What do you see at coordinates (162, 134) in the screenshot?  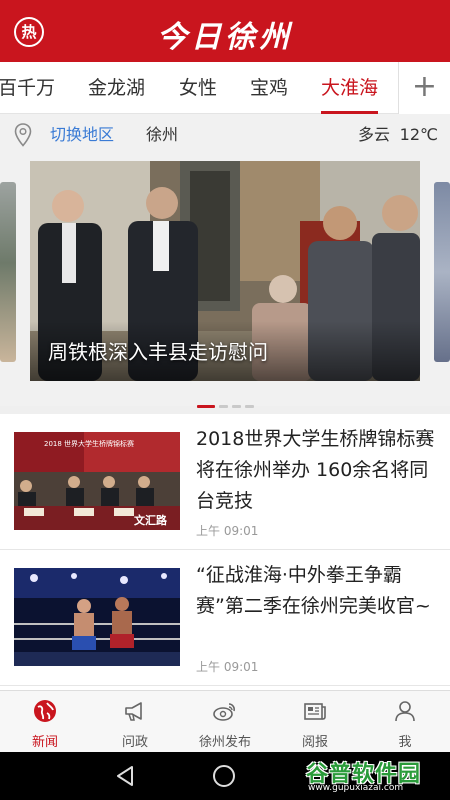 I see `current-city: 徐州` at bounding box center [162, 134].